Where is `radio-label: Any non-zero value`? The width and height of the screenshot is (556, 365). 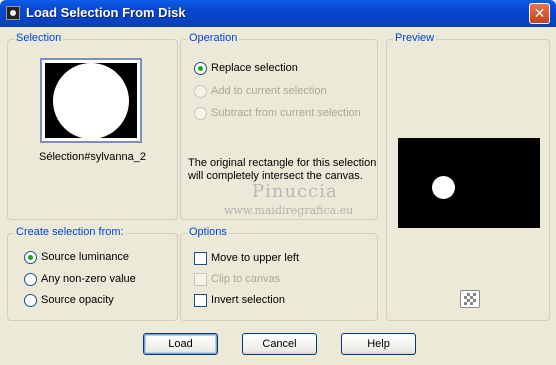 radio-label: Any non-zero value is located at coordinates (88, 279).